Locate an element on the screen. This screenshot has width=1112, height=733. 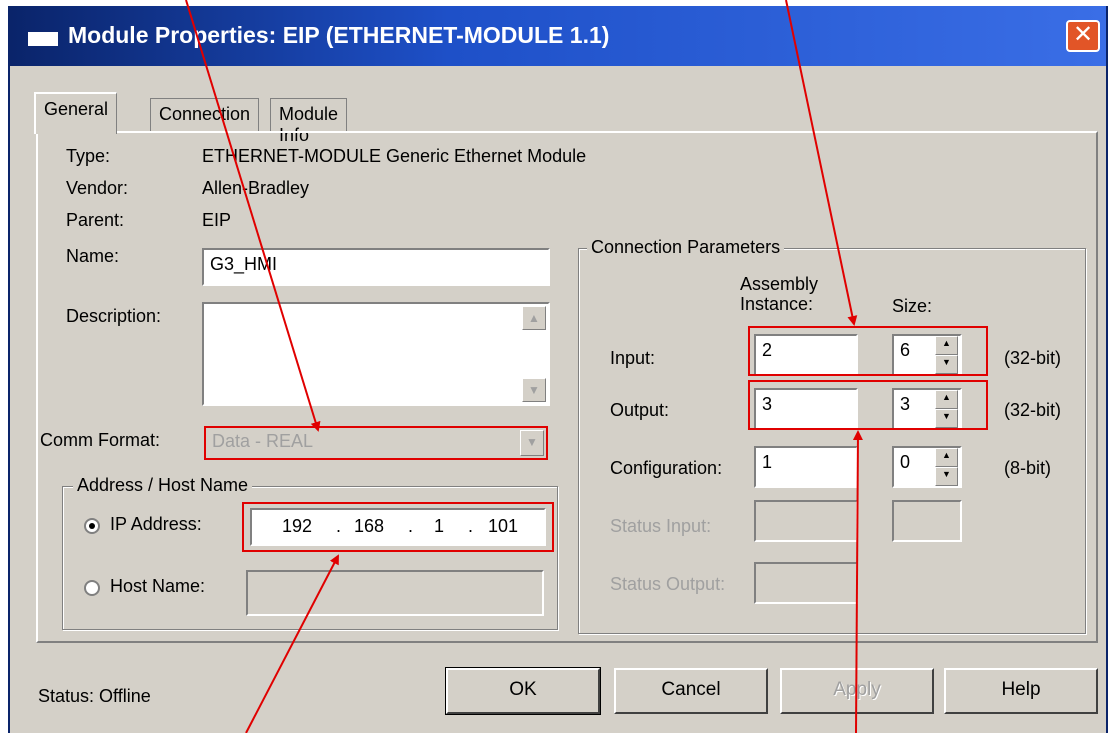
arrow-to-assembly-input is located at coordinates (821, 163).